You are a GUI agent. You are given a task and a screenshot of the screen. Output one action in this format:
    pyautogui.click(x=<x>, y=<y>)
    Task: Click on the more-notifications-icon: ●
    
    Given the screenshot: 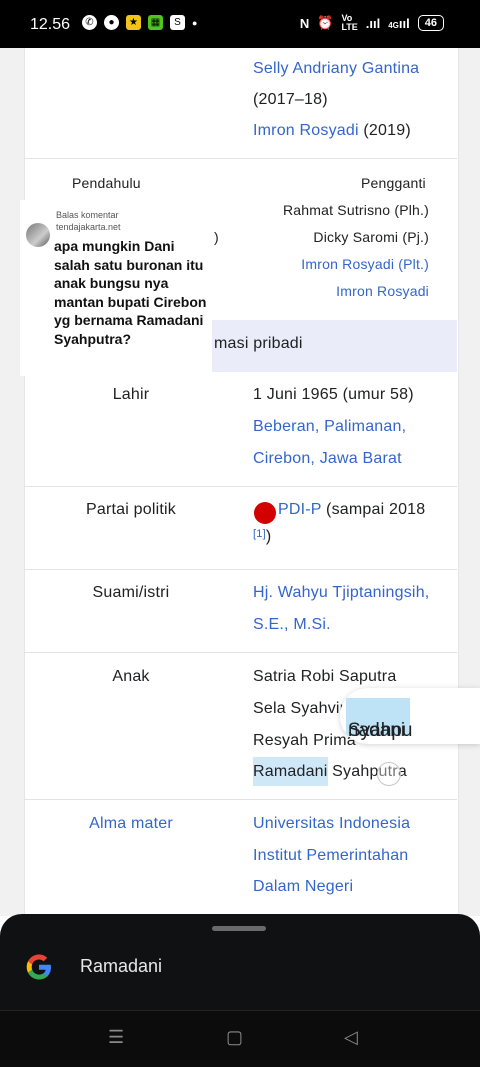 What is the action you would take?
    pyautogui.click(x=195, y=22)
    